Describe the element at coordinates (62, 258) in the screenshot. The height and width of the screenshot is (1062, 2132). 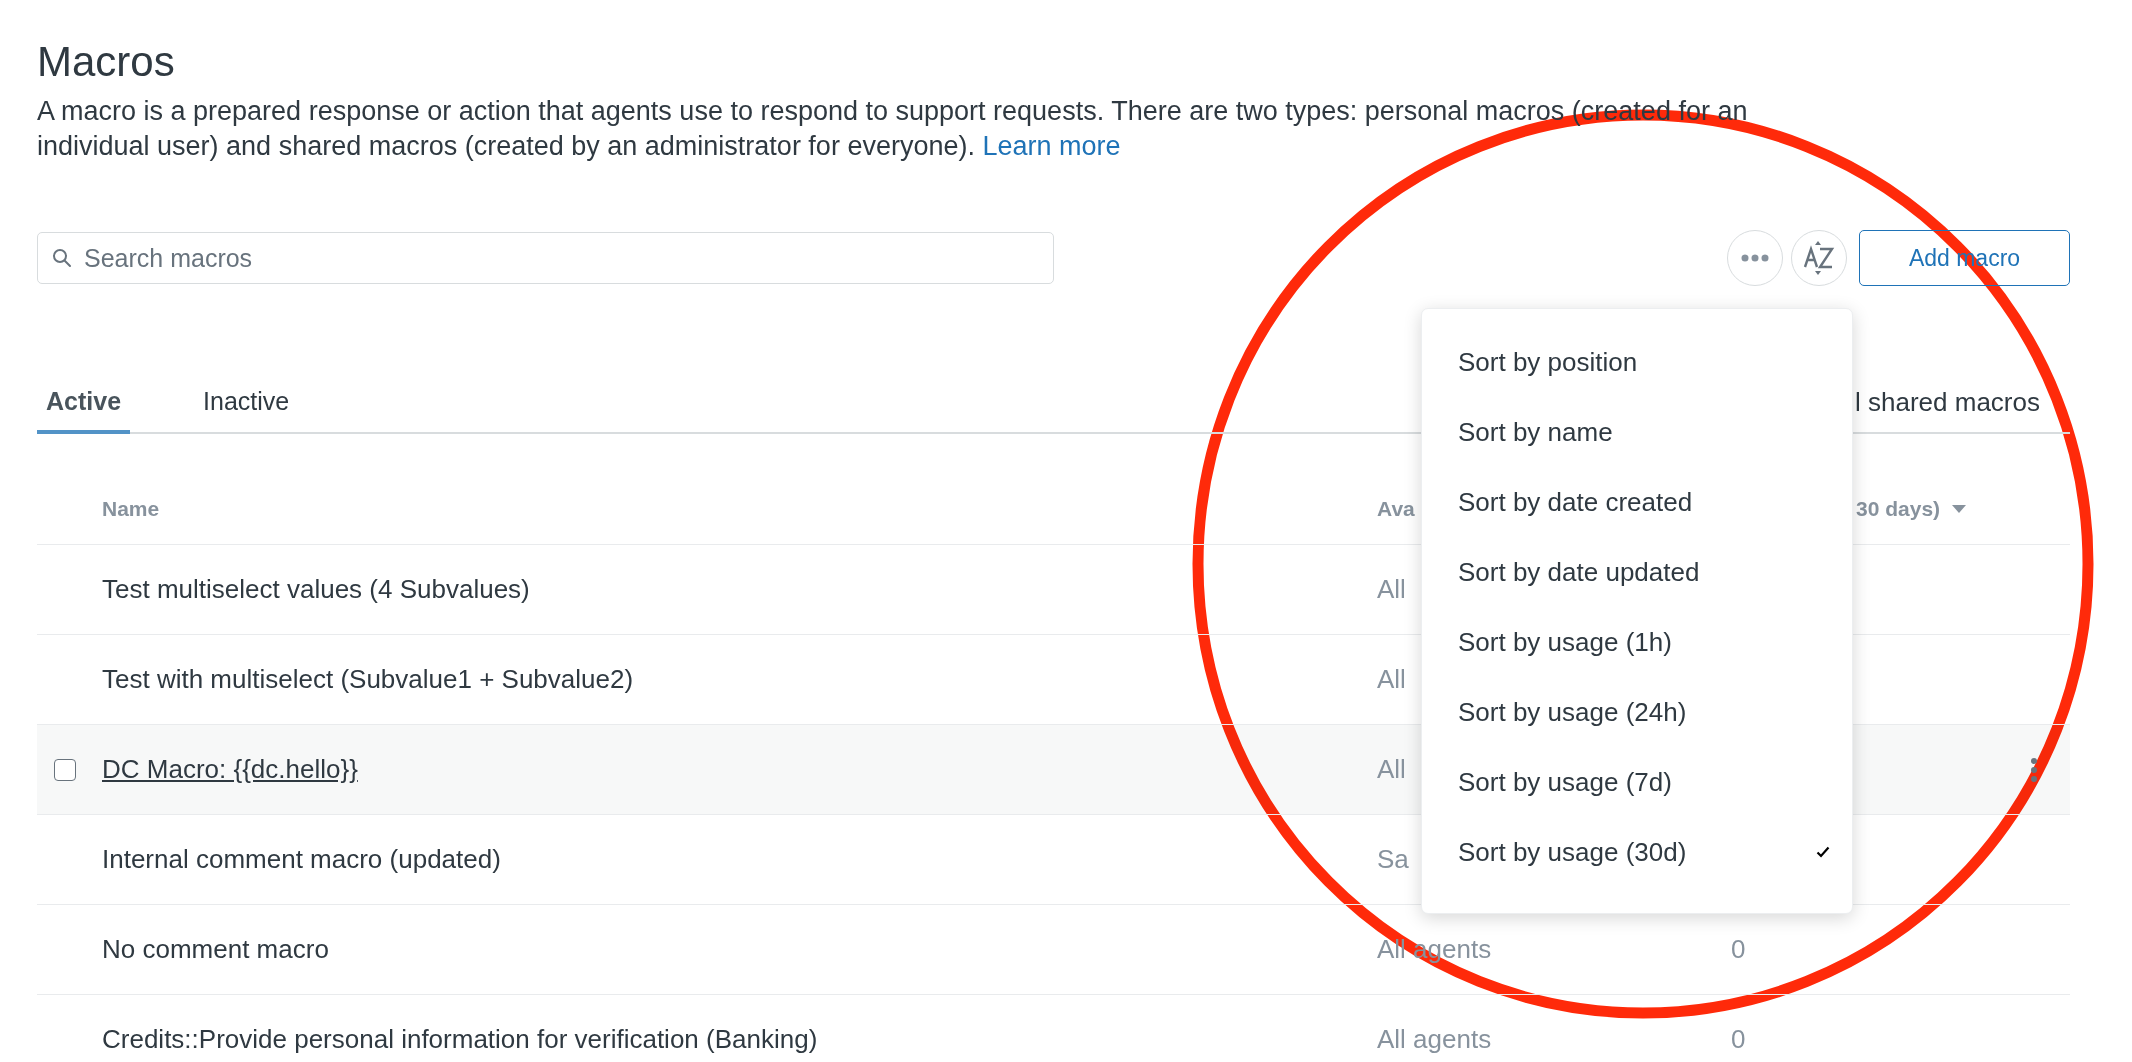
I see `search-icon` at that location.